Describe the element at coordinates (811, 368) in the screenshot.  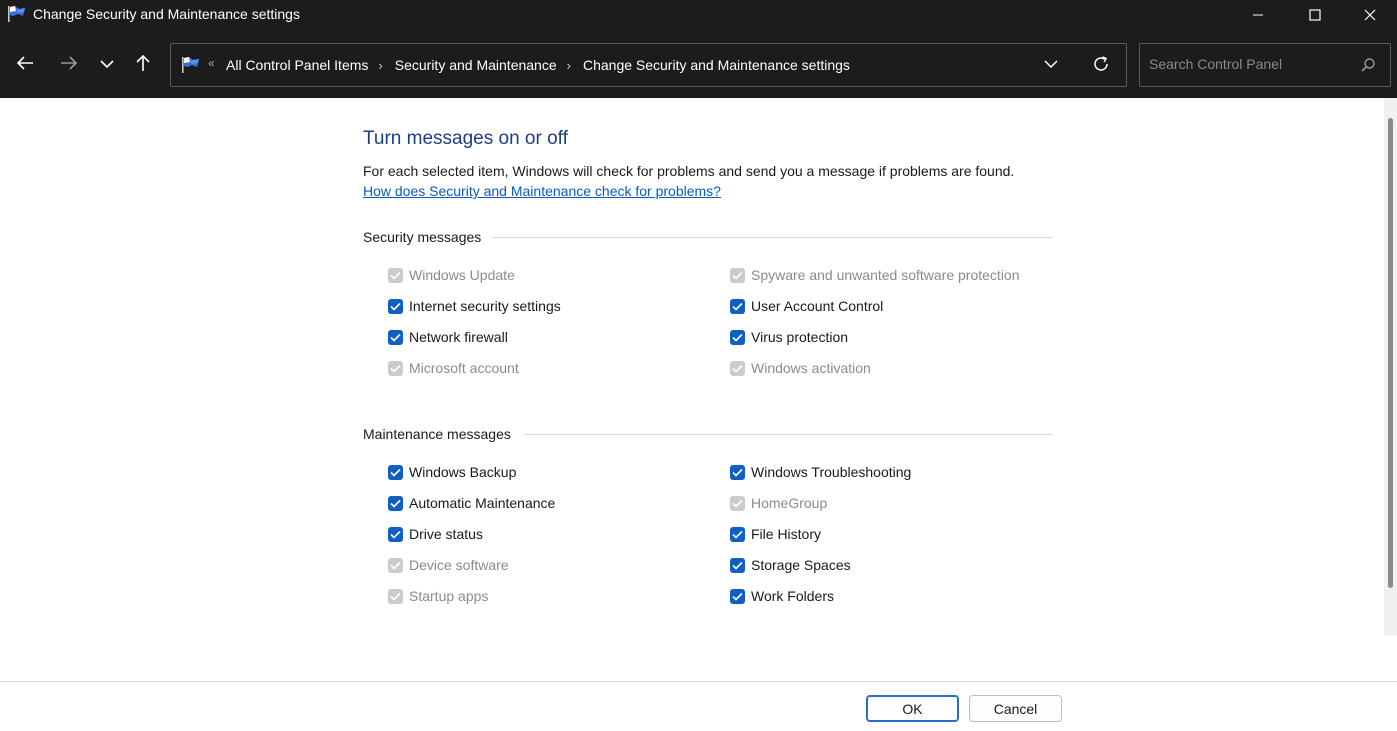
I see `checkbox-label: Windows activation` at that location.